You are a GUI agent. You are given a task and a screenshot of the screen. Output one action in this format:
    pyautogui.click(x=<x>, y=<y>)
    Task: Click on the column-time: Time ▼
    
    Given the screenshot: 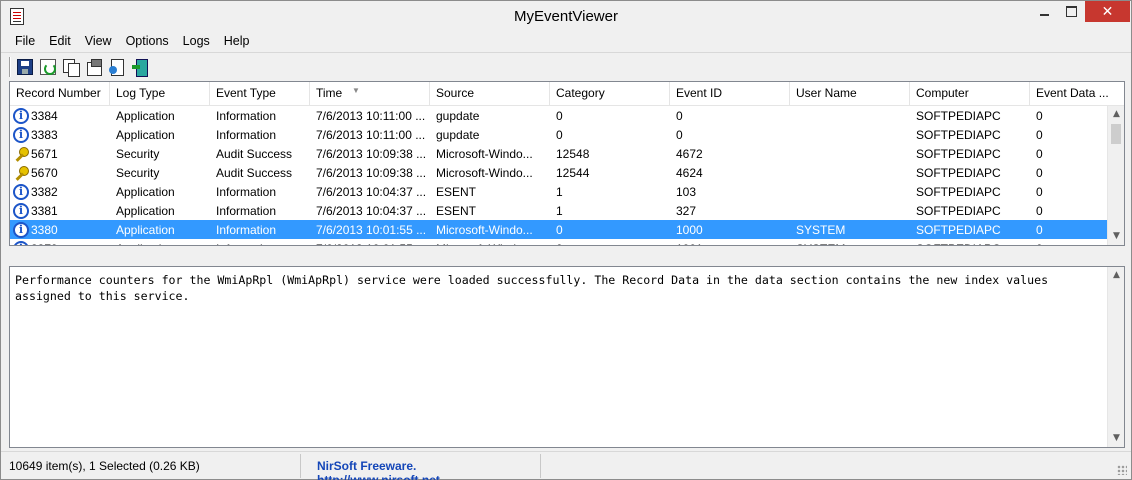 What is the action you would take?
    pyautogui.click(x=370, y=94)
    